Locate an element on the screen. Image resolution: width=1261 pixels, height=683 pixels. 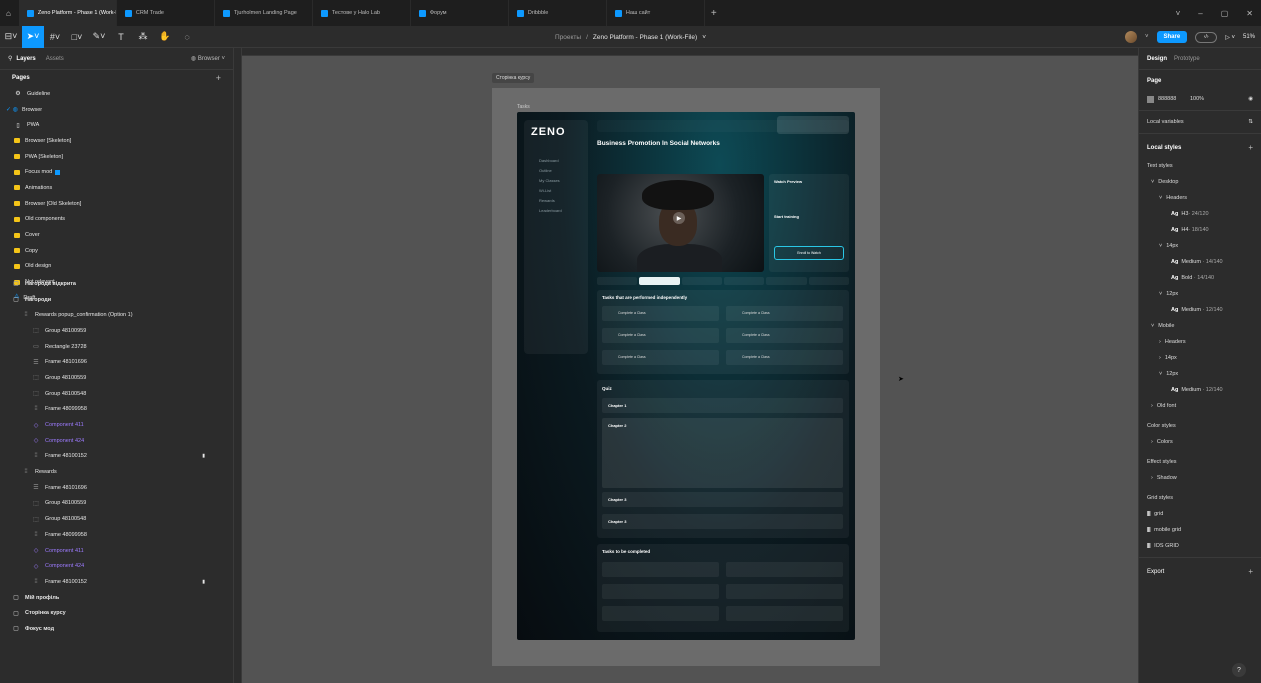
mockup-nav-item: Dashboard is located at coordinates (549, 160).